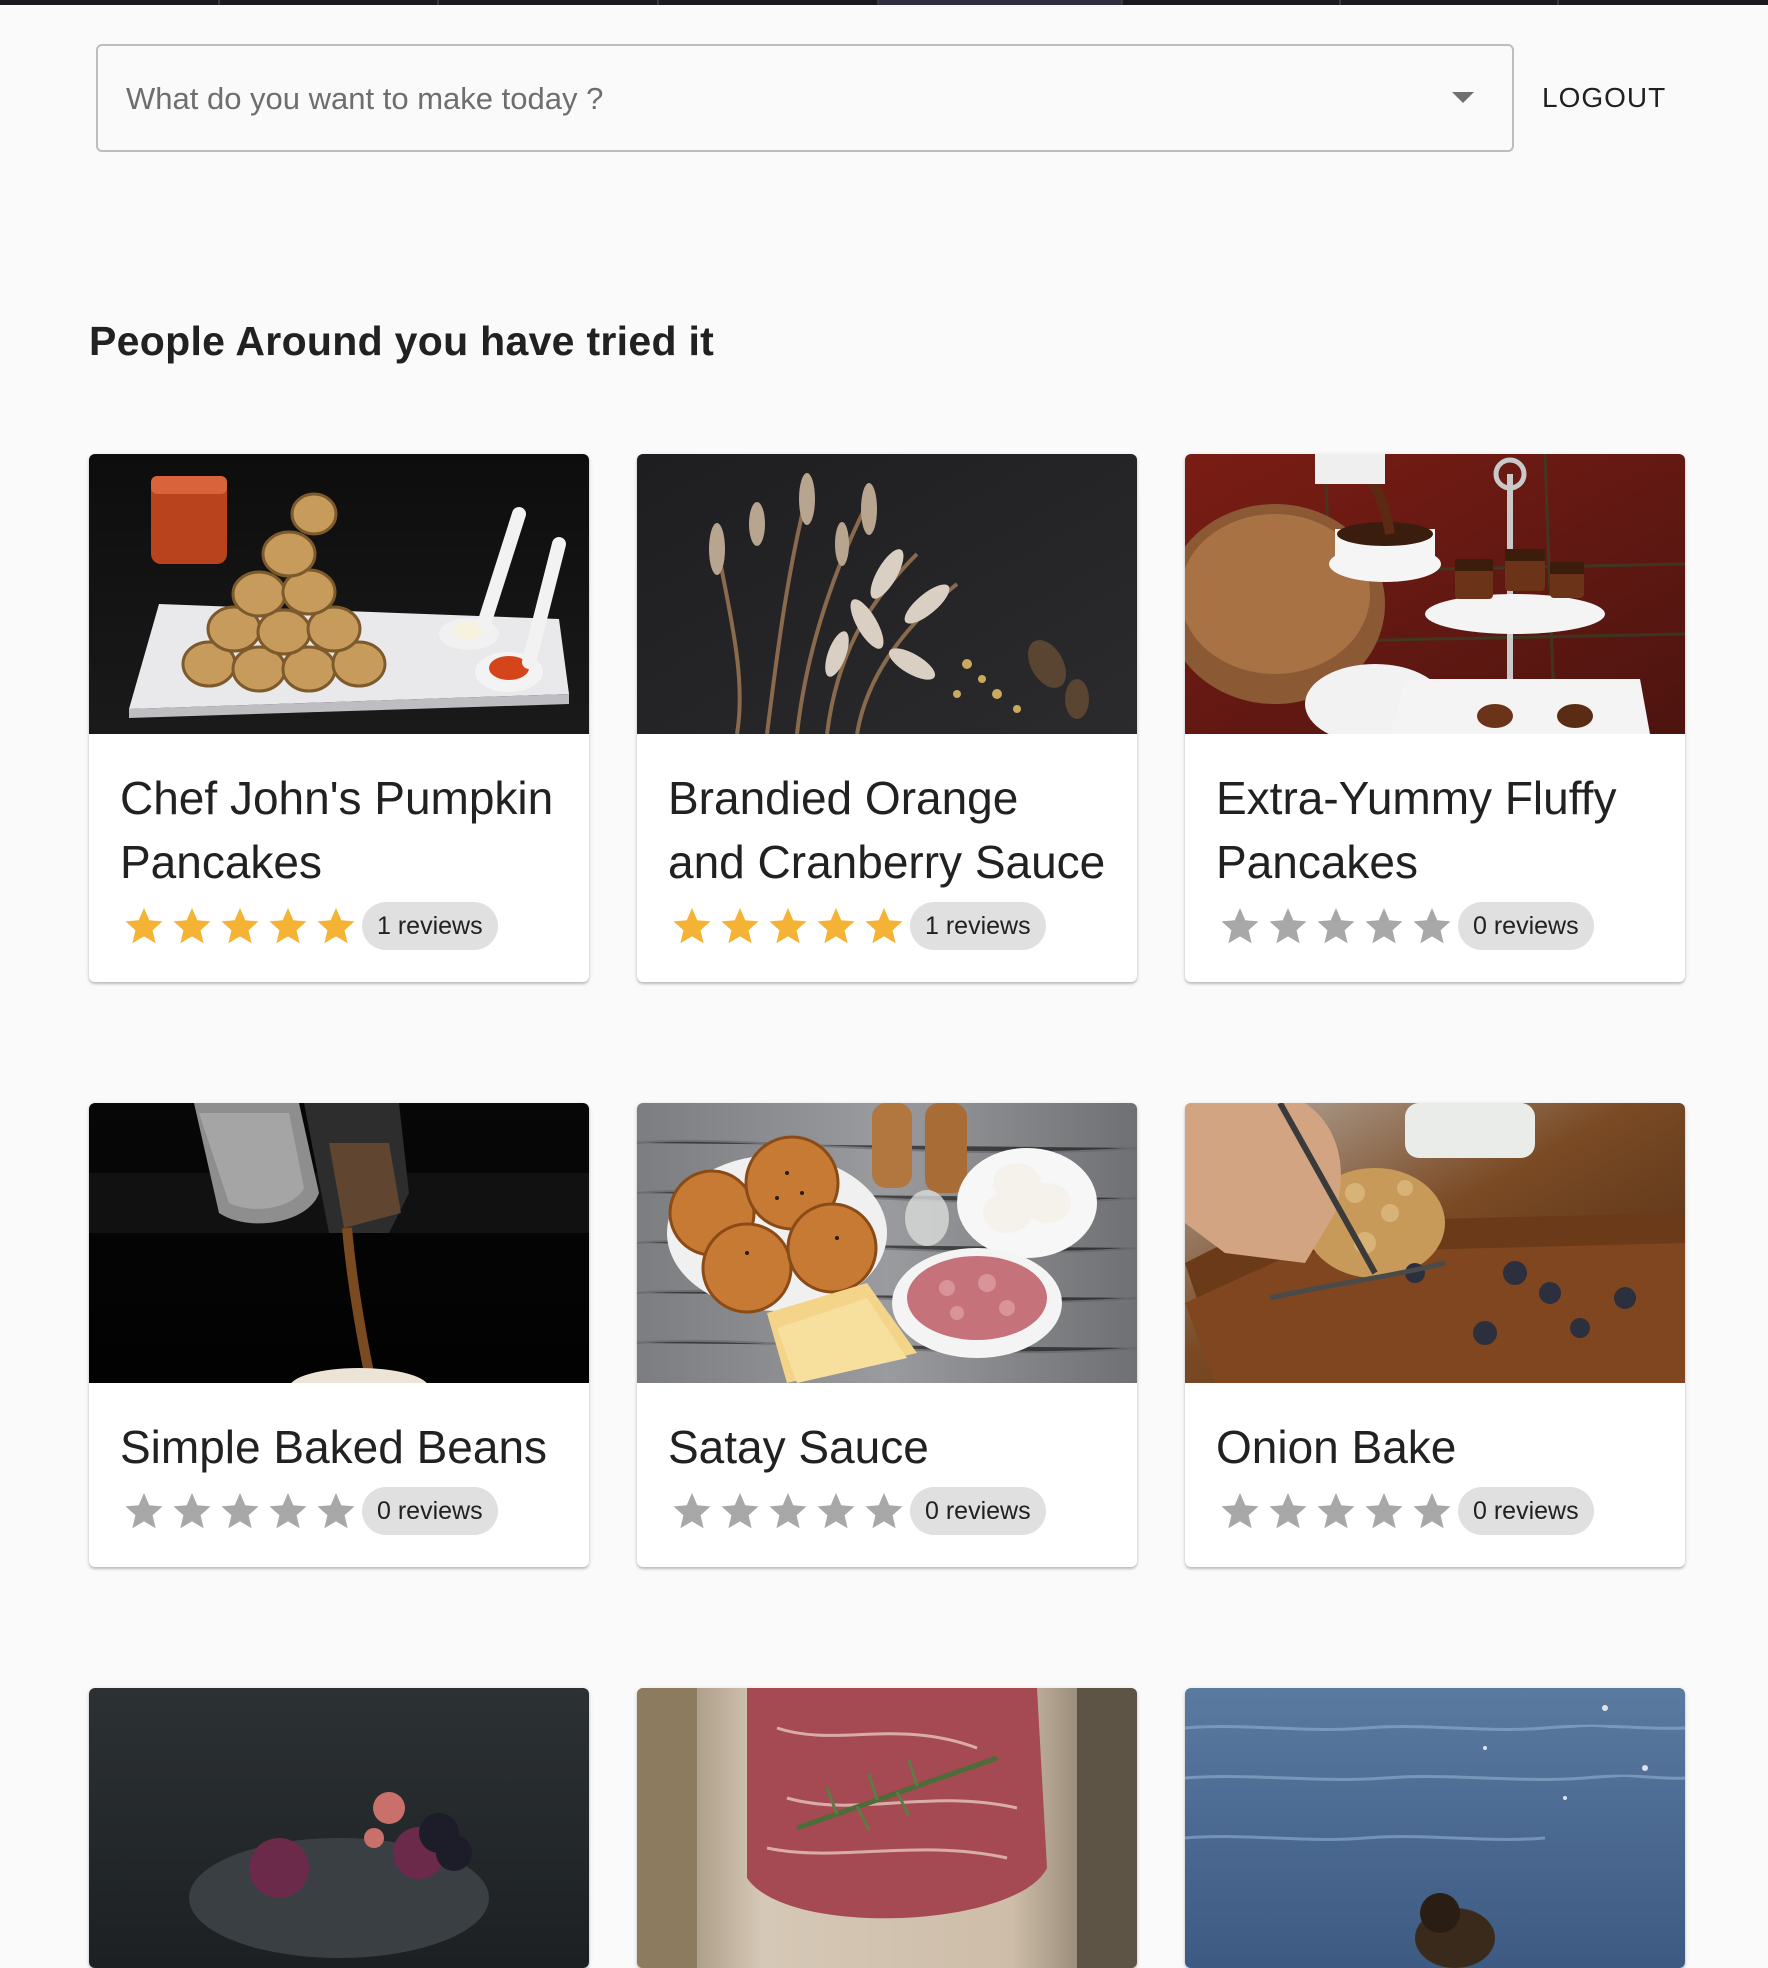 The width and height of the screenshot is (1768, 1968). What do you see at coordinates (887, 594) in the screenshot?
I see `dried-flowers-photo` at bounding box center [887, 594].